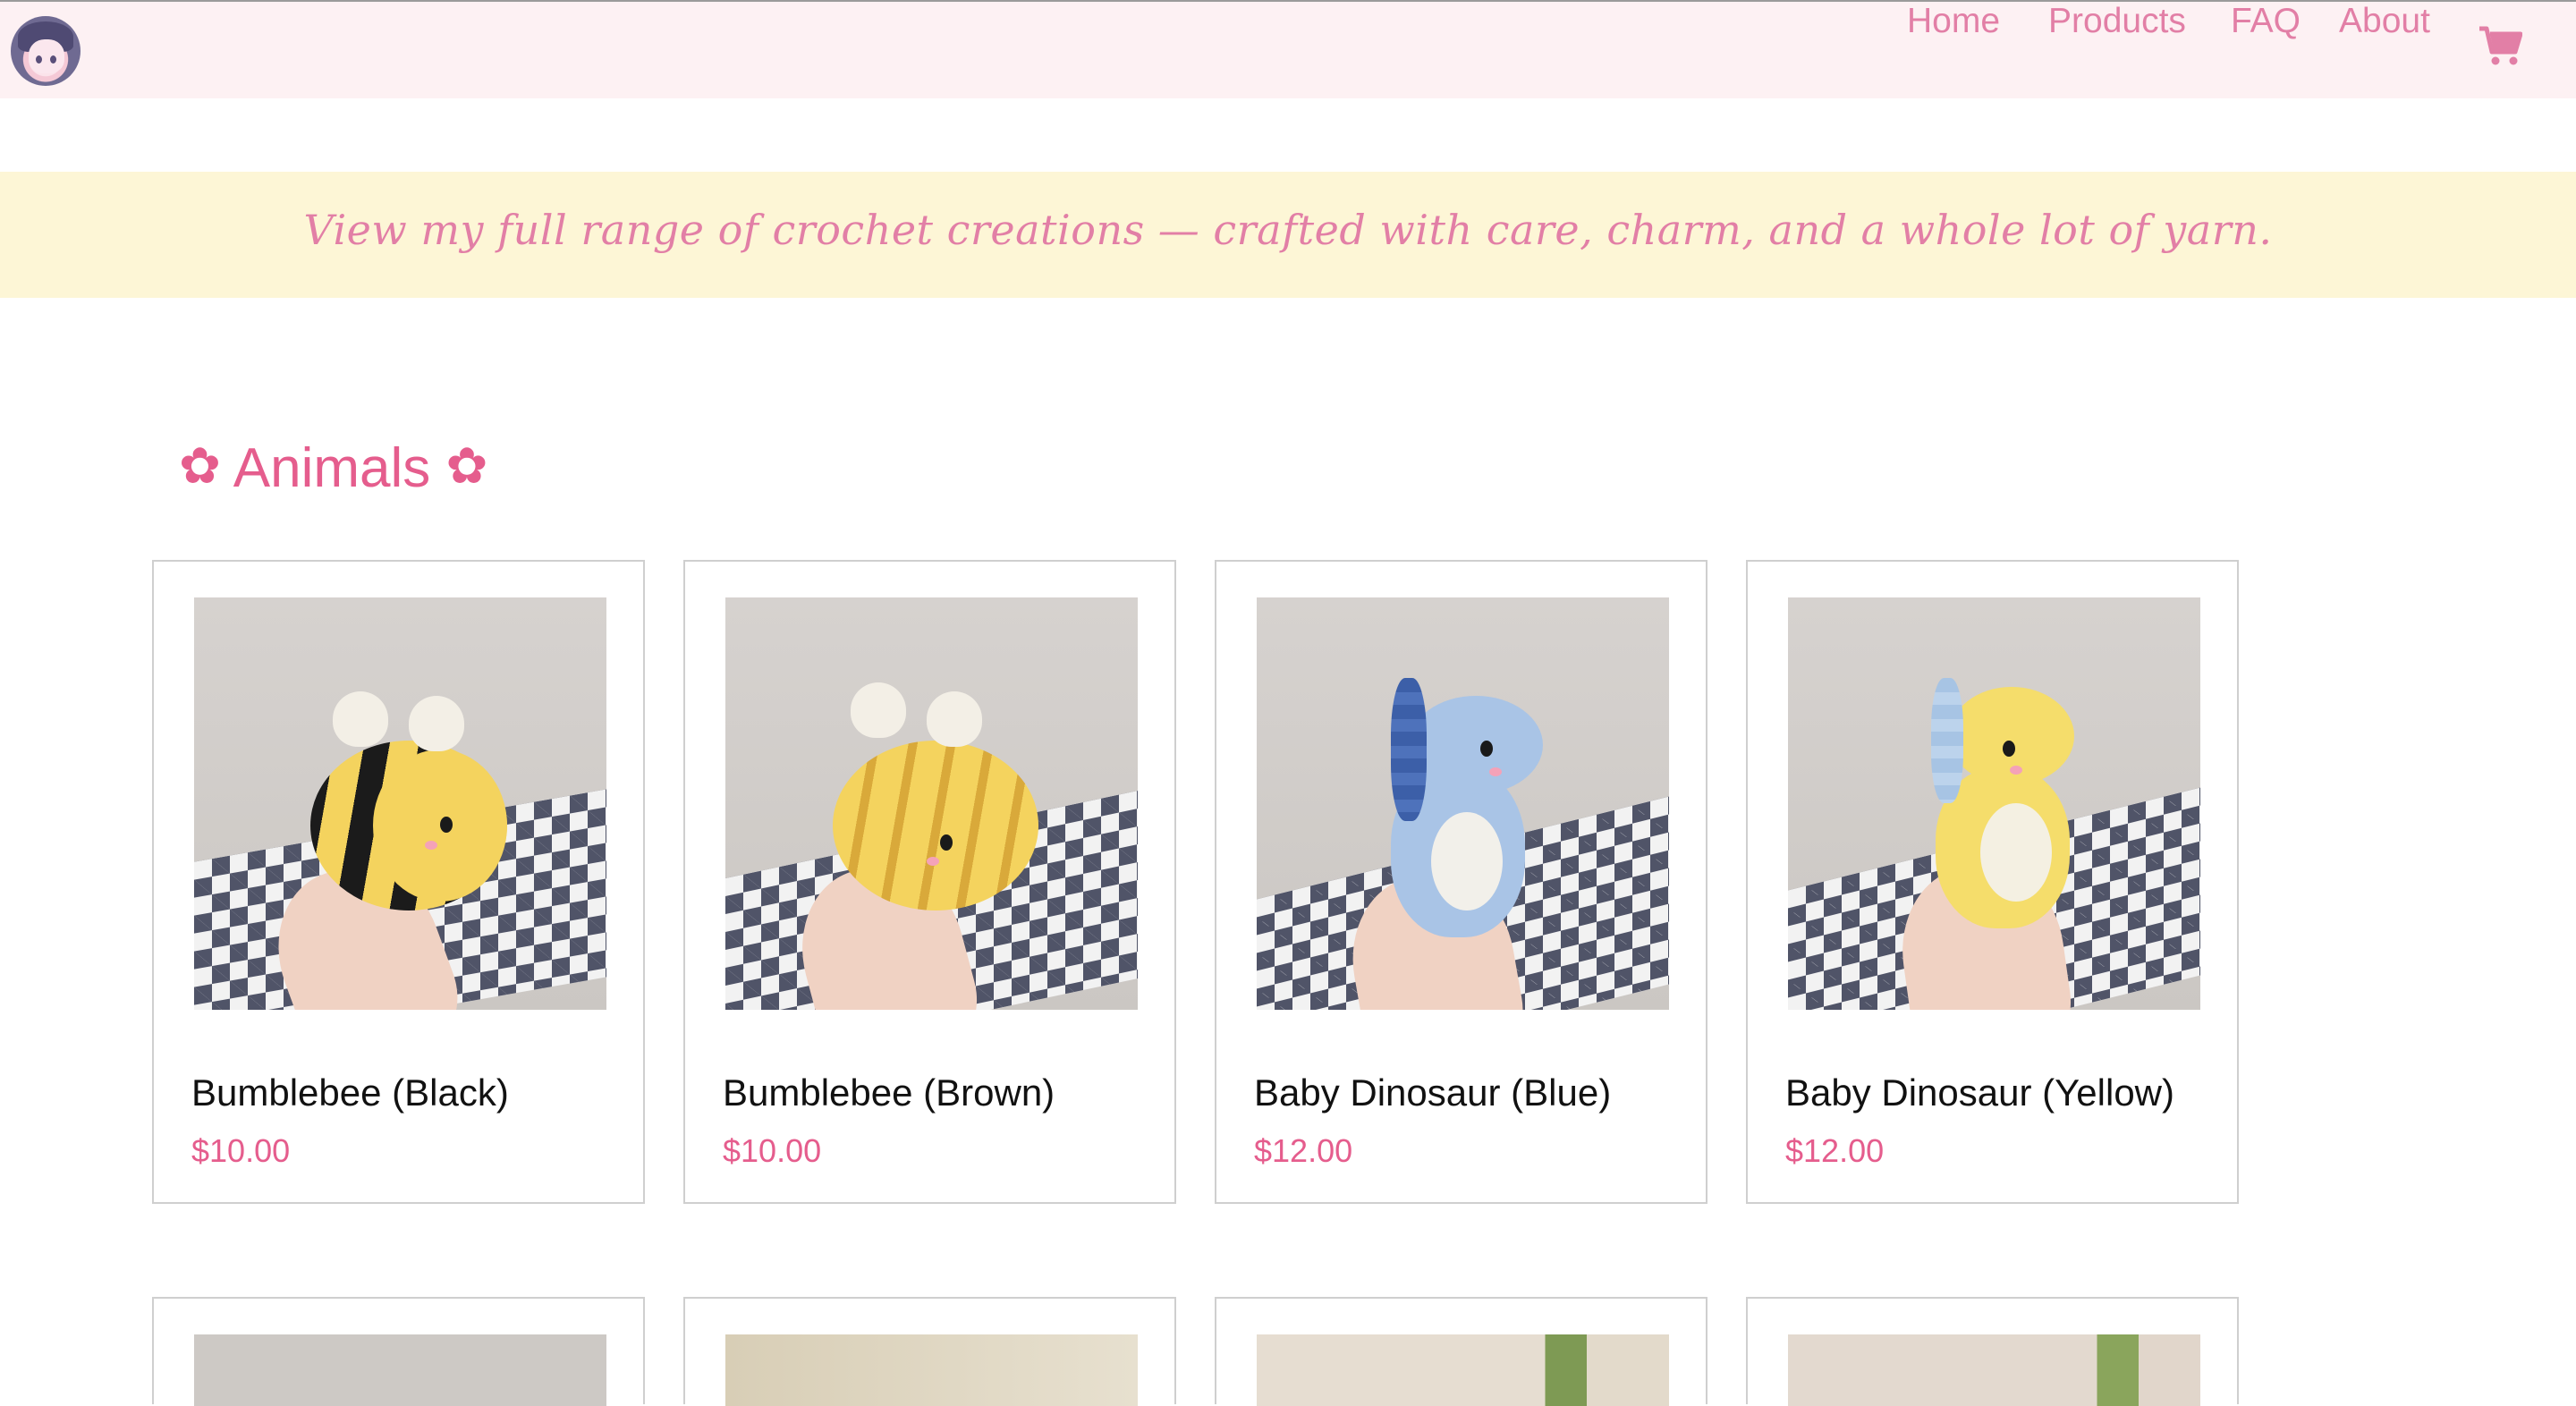 The width and height of the screenshot is (2576, 1406). I want to click on product-card: Baby Dinosaur (Yellow) $12.00, so click(1992, 882).